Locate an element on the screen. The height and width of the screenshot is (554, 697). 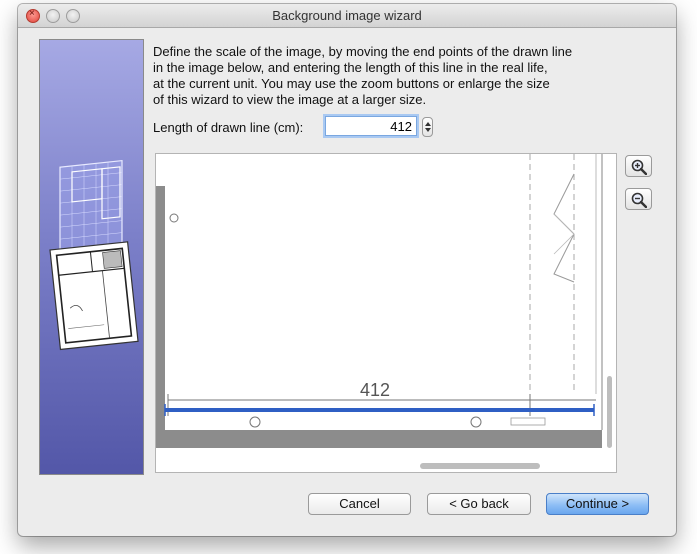
length-input is located at coordinates (371, 126).